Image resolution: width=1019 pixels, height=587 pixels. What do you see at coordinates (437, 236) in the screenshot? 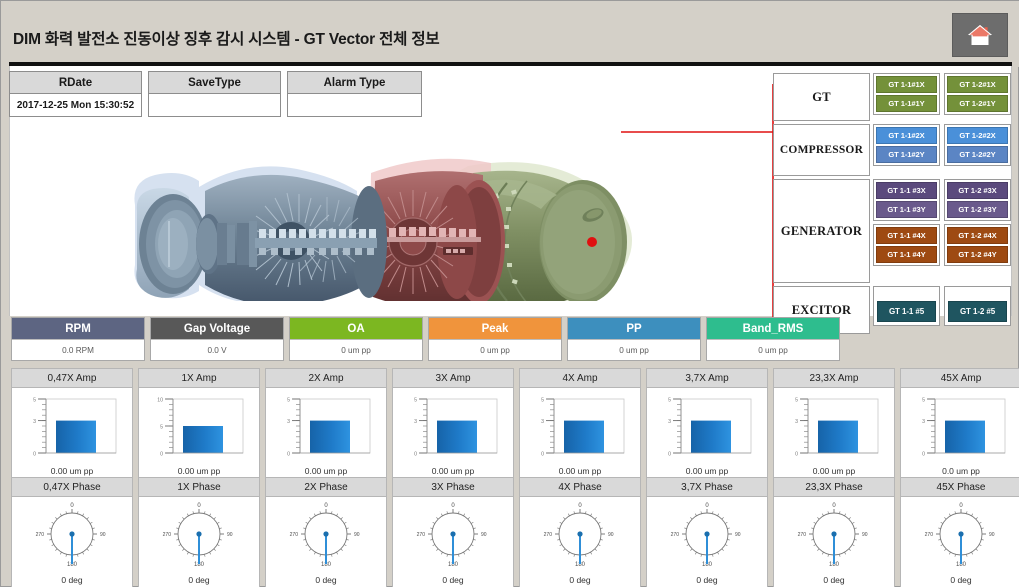
I see `turbine-section` at bounding box center [437, 236].